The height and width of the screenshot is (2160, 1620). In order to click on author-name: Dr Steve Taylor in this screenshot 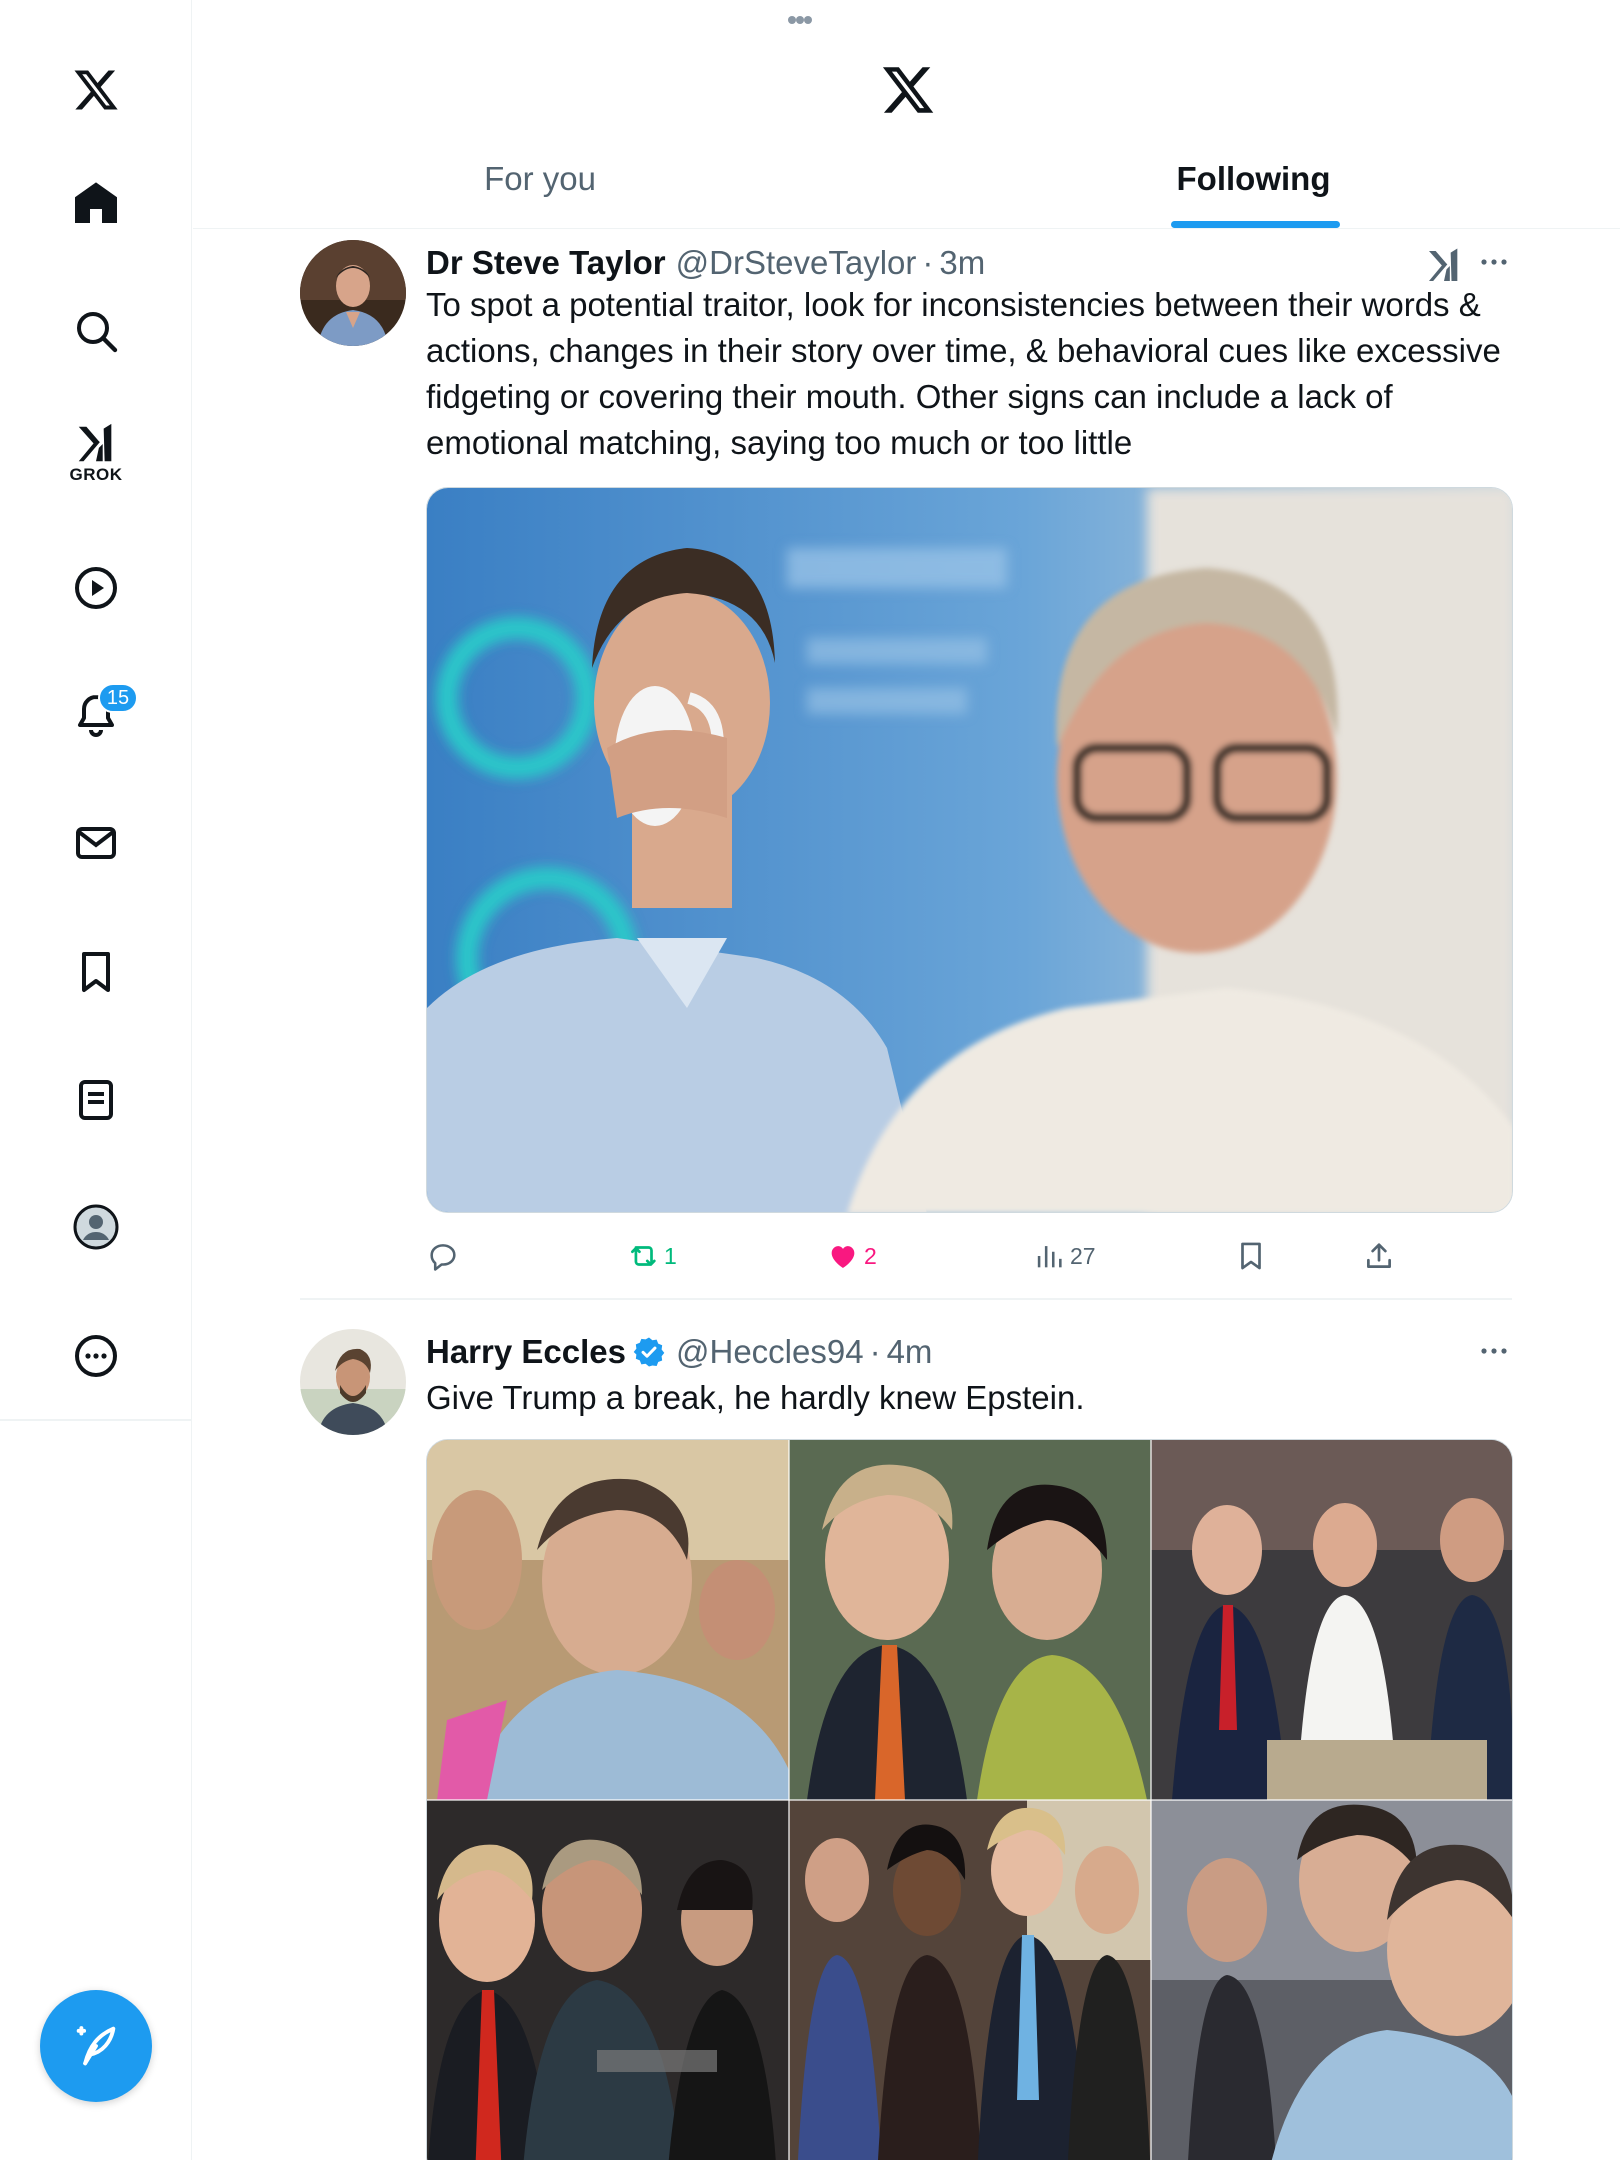, I will do `click(546, 263)`.